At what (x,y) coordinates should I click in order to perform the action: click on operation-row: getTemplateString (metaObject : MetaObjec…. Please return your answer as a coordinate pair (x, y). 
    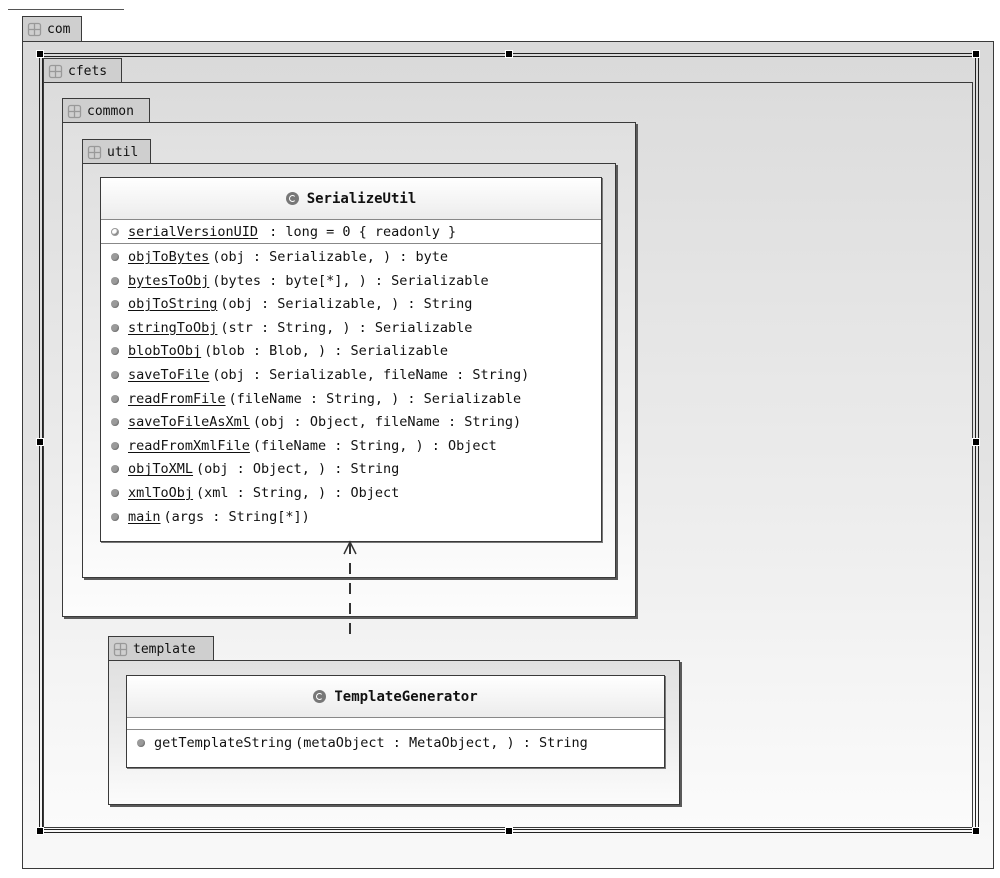
    Looking at the image, I should click on (362, 743).